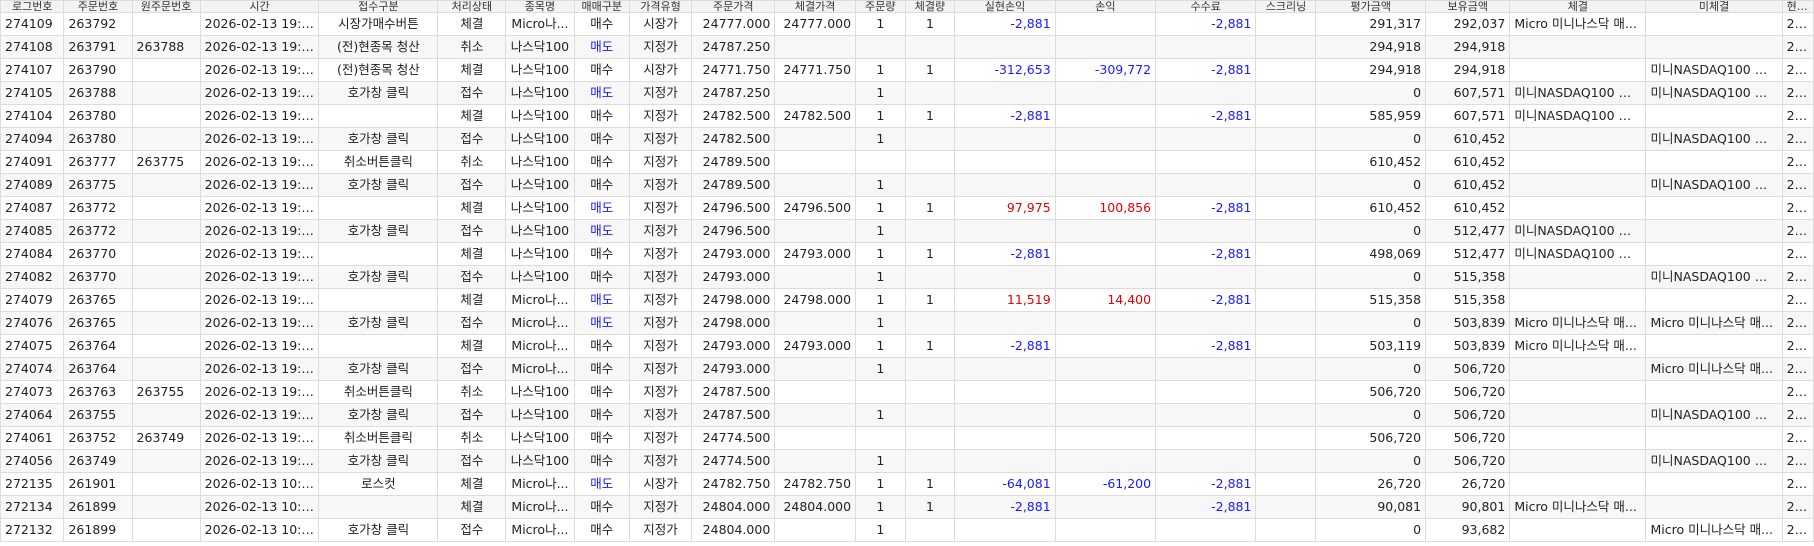 This screenshot has height=546, width=1814. What do you see at coordinates (1371, 6) in the screenshot?
I see `column-header: 평가금액` at bounding box center [1371, 6].